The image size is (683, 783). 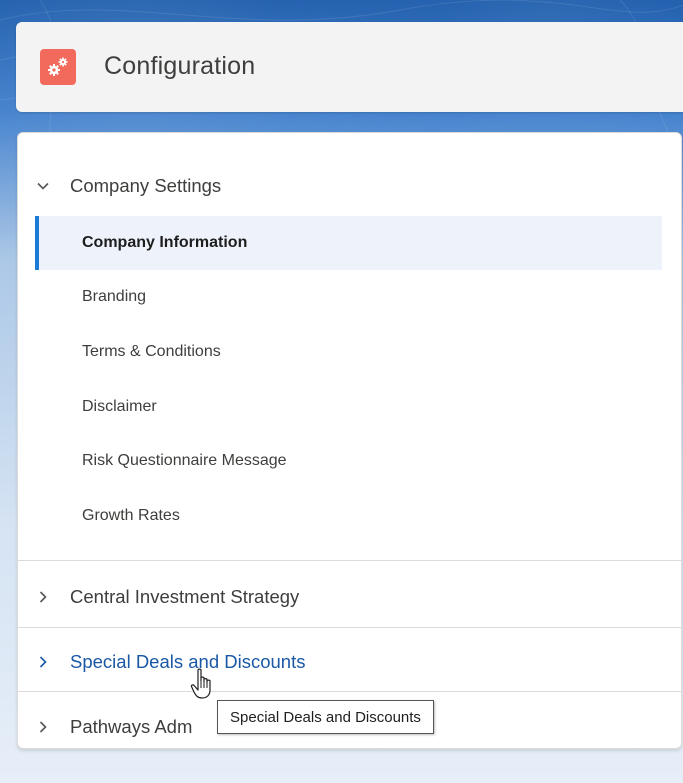 I want to click on nav-item-disclaimer: Disclaimer, so click(x=348, y=407).